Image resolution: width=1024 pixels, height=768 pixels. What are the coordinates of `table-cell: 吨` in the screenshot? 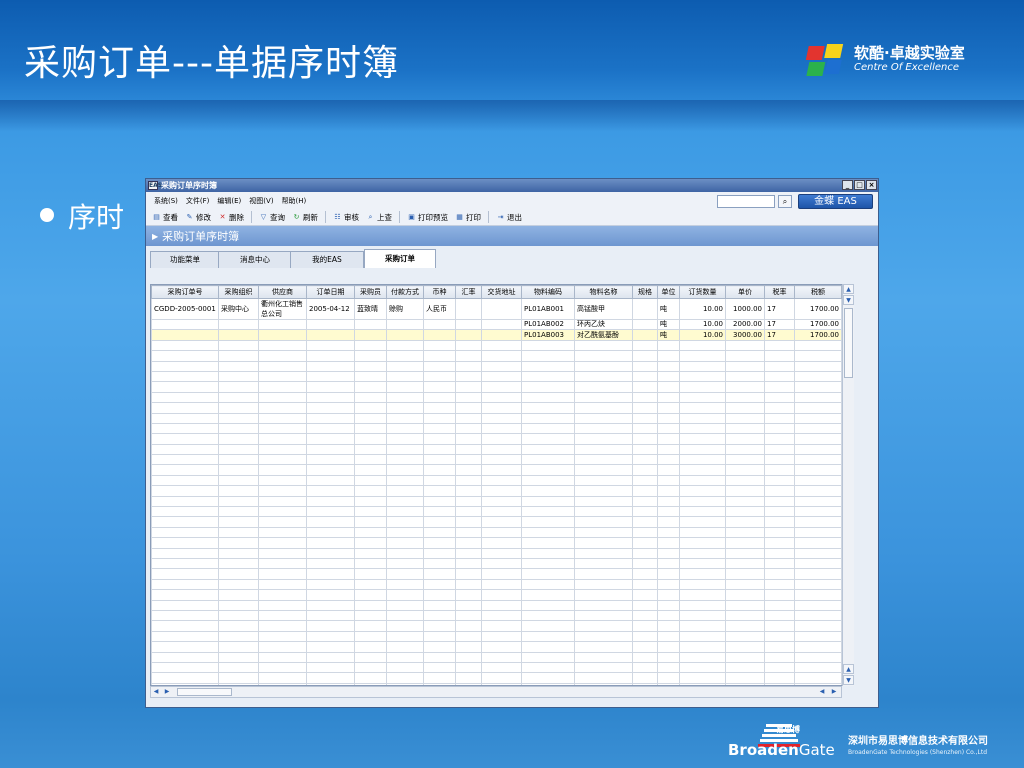 It's located at (668, 335).